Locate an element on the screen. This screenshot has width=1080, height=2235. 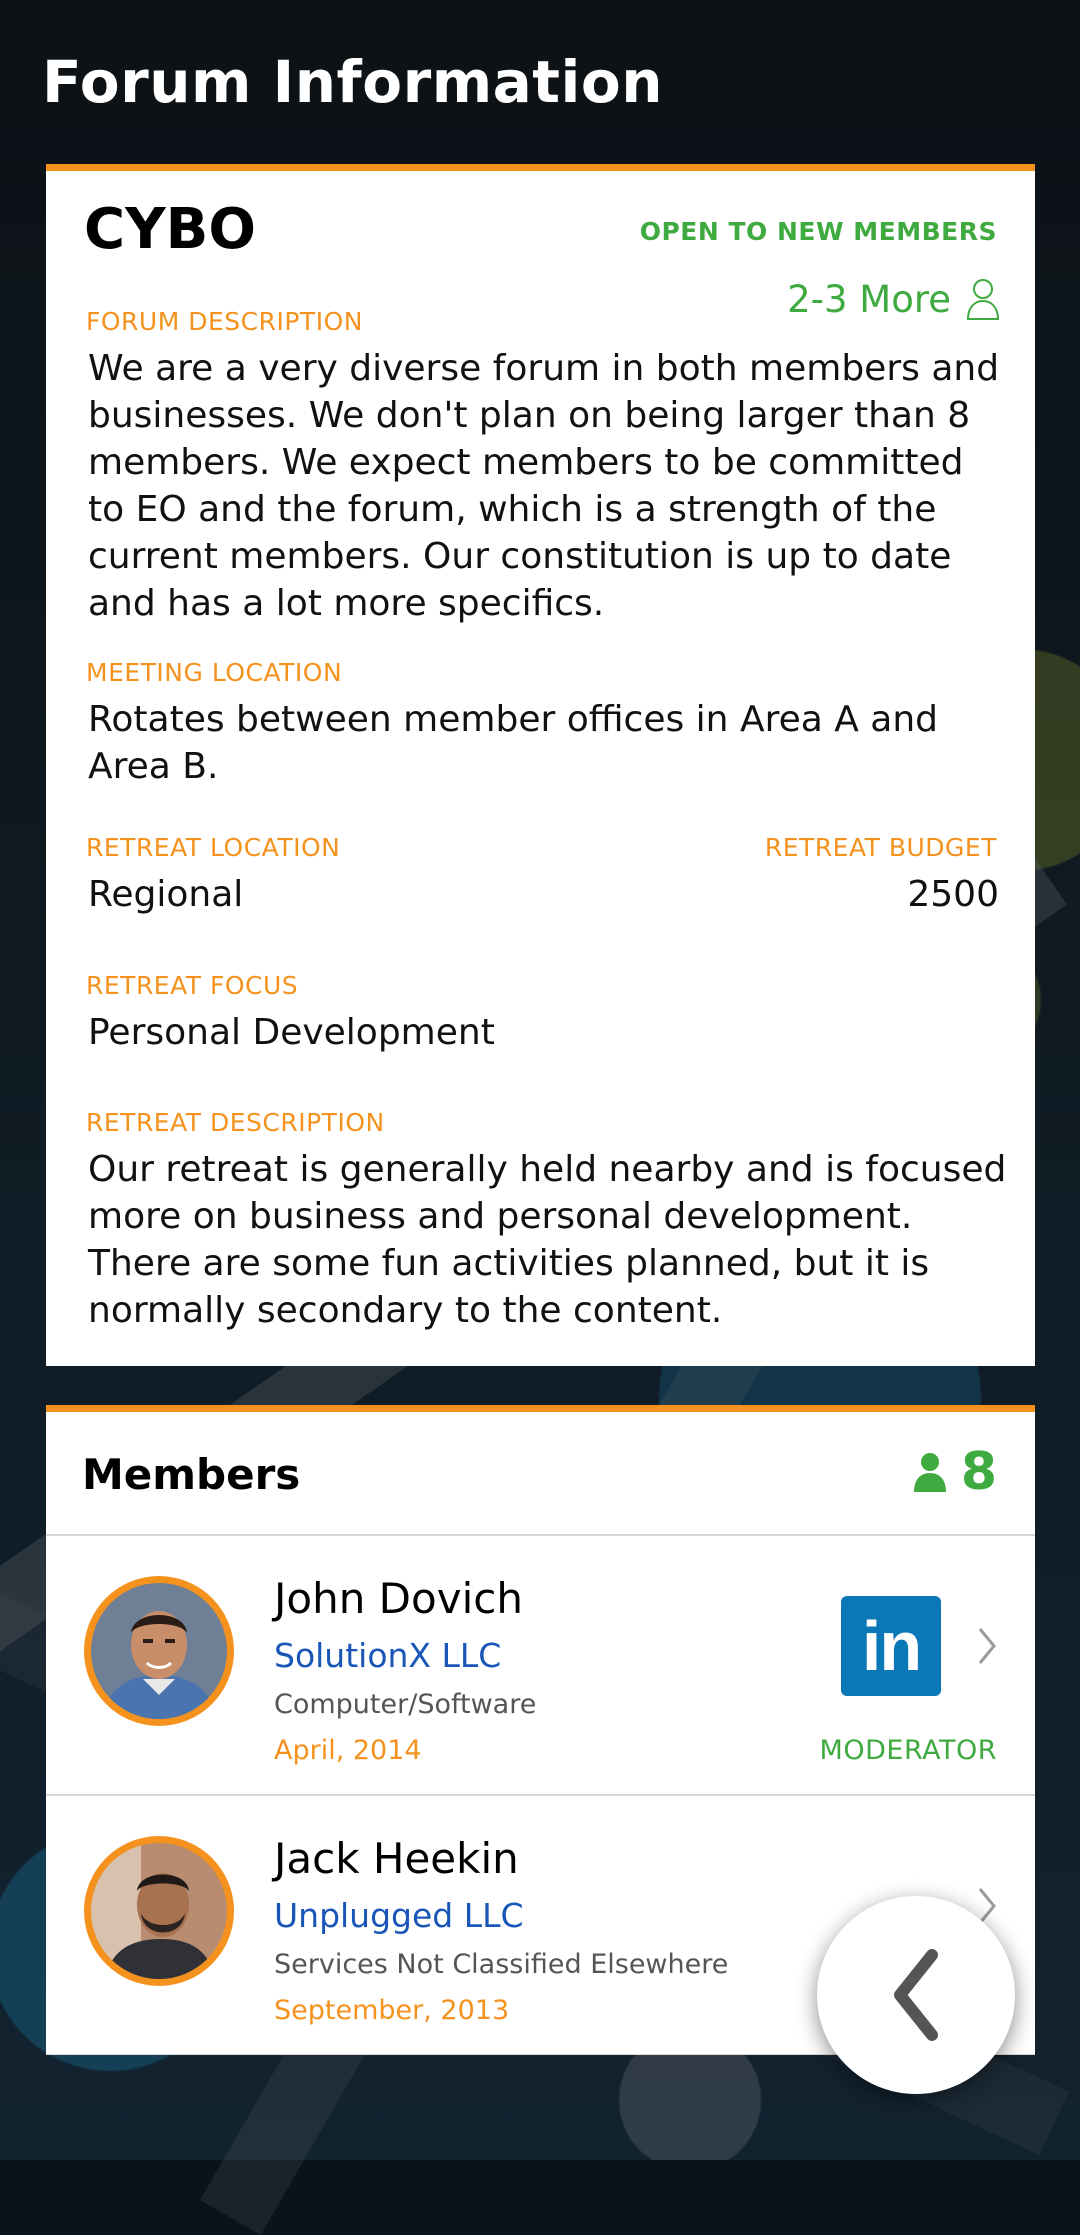
retreat-focus: Personal Development is located at coordinates (291, 1032).